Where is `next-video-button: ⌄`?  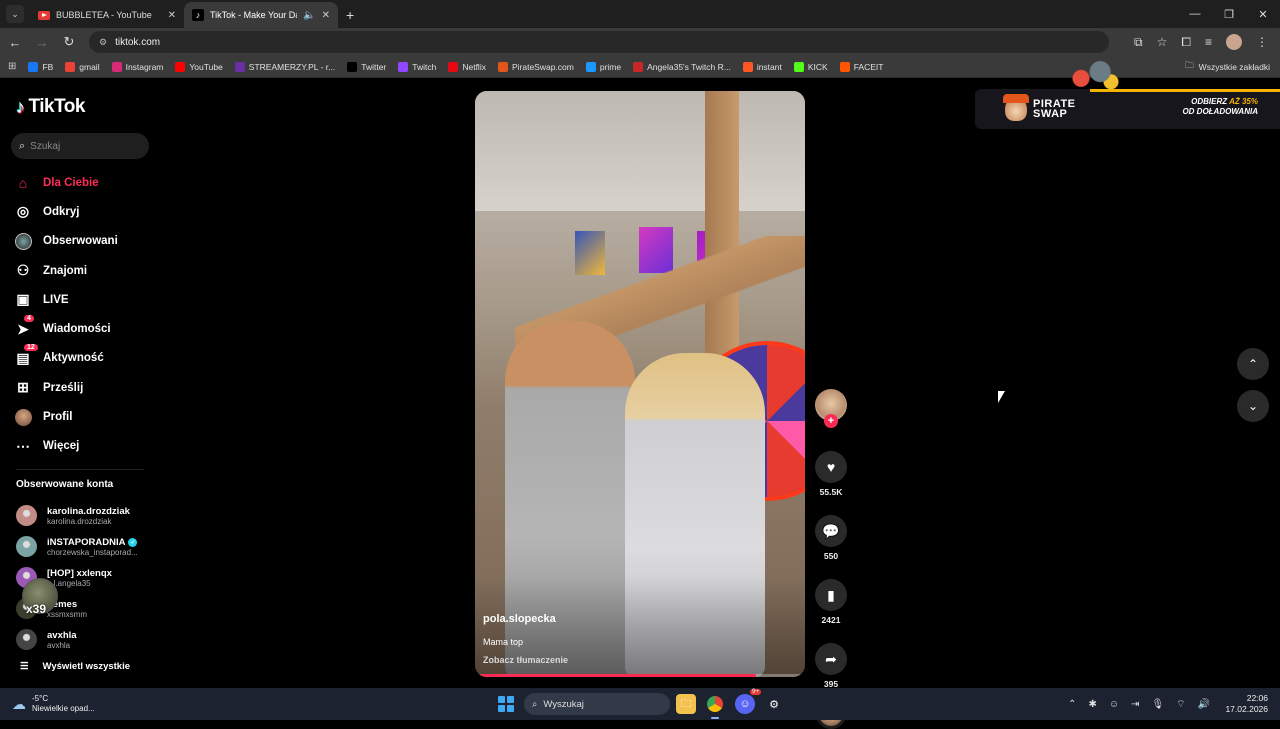 next-video-button: ⌄ is located at coordinates (1253, 406).